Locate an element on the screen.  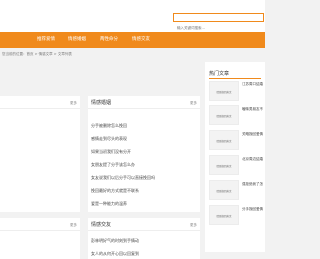
nav-item-fate: 两性命分 is located at coordinates (109, 40).